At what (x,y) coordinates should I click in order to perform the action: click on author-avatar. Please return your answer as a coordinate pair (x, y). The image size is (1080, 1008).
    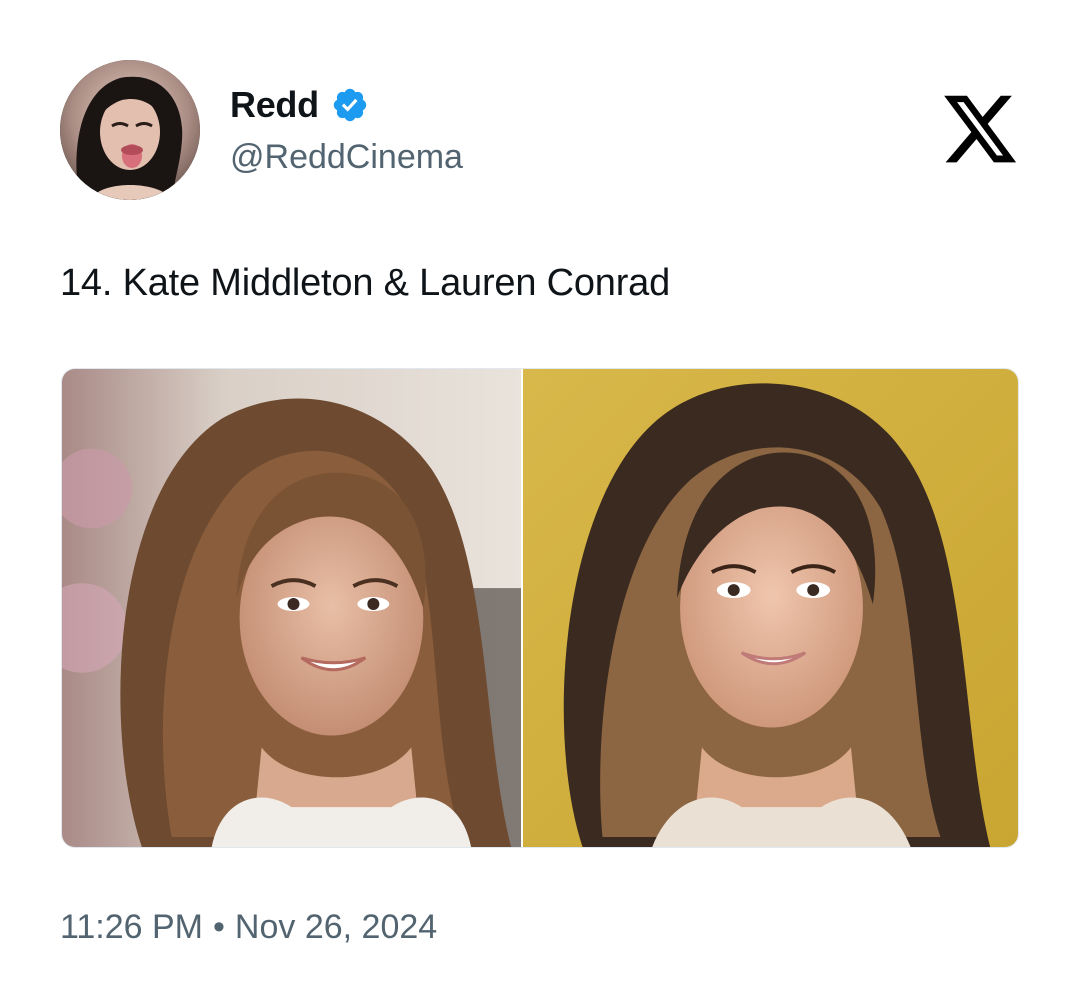
    Looking at the image, I should click on (130, 130).